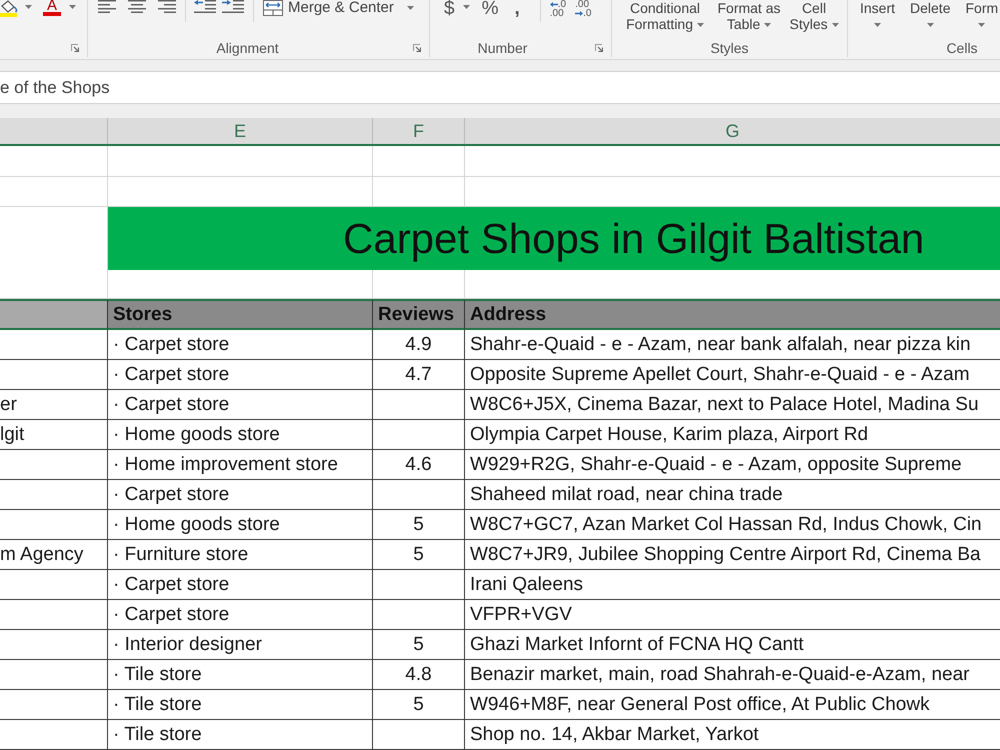  I want to click on column-header: F, so click(419, 131).